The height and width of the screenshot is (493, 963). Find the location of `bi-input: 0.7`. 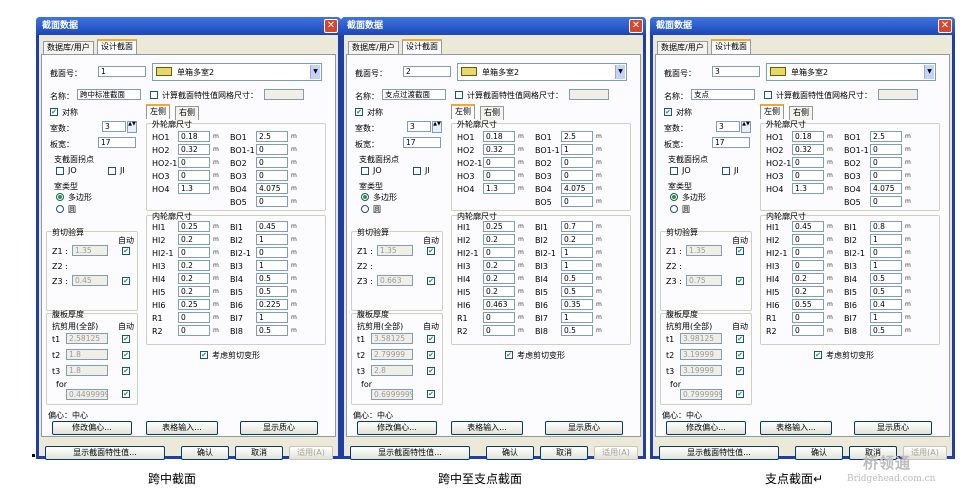

bi-input: 0.7 is located at coordinates (577, 226).